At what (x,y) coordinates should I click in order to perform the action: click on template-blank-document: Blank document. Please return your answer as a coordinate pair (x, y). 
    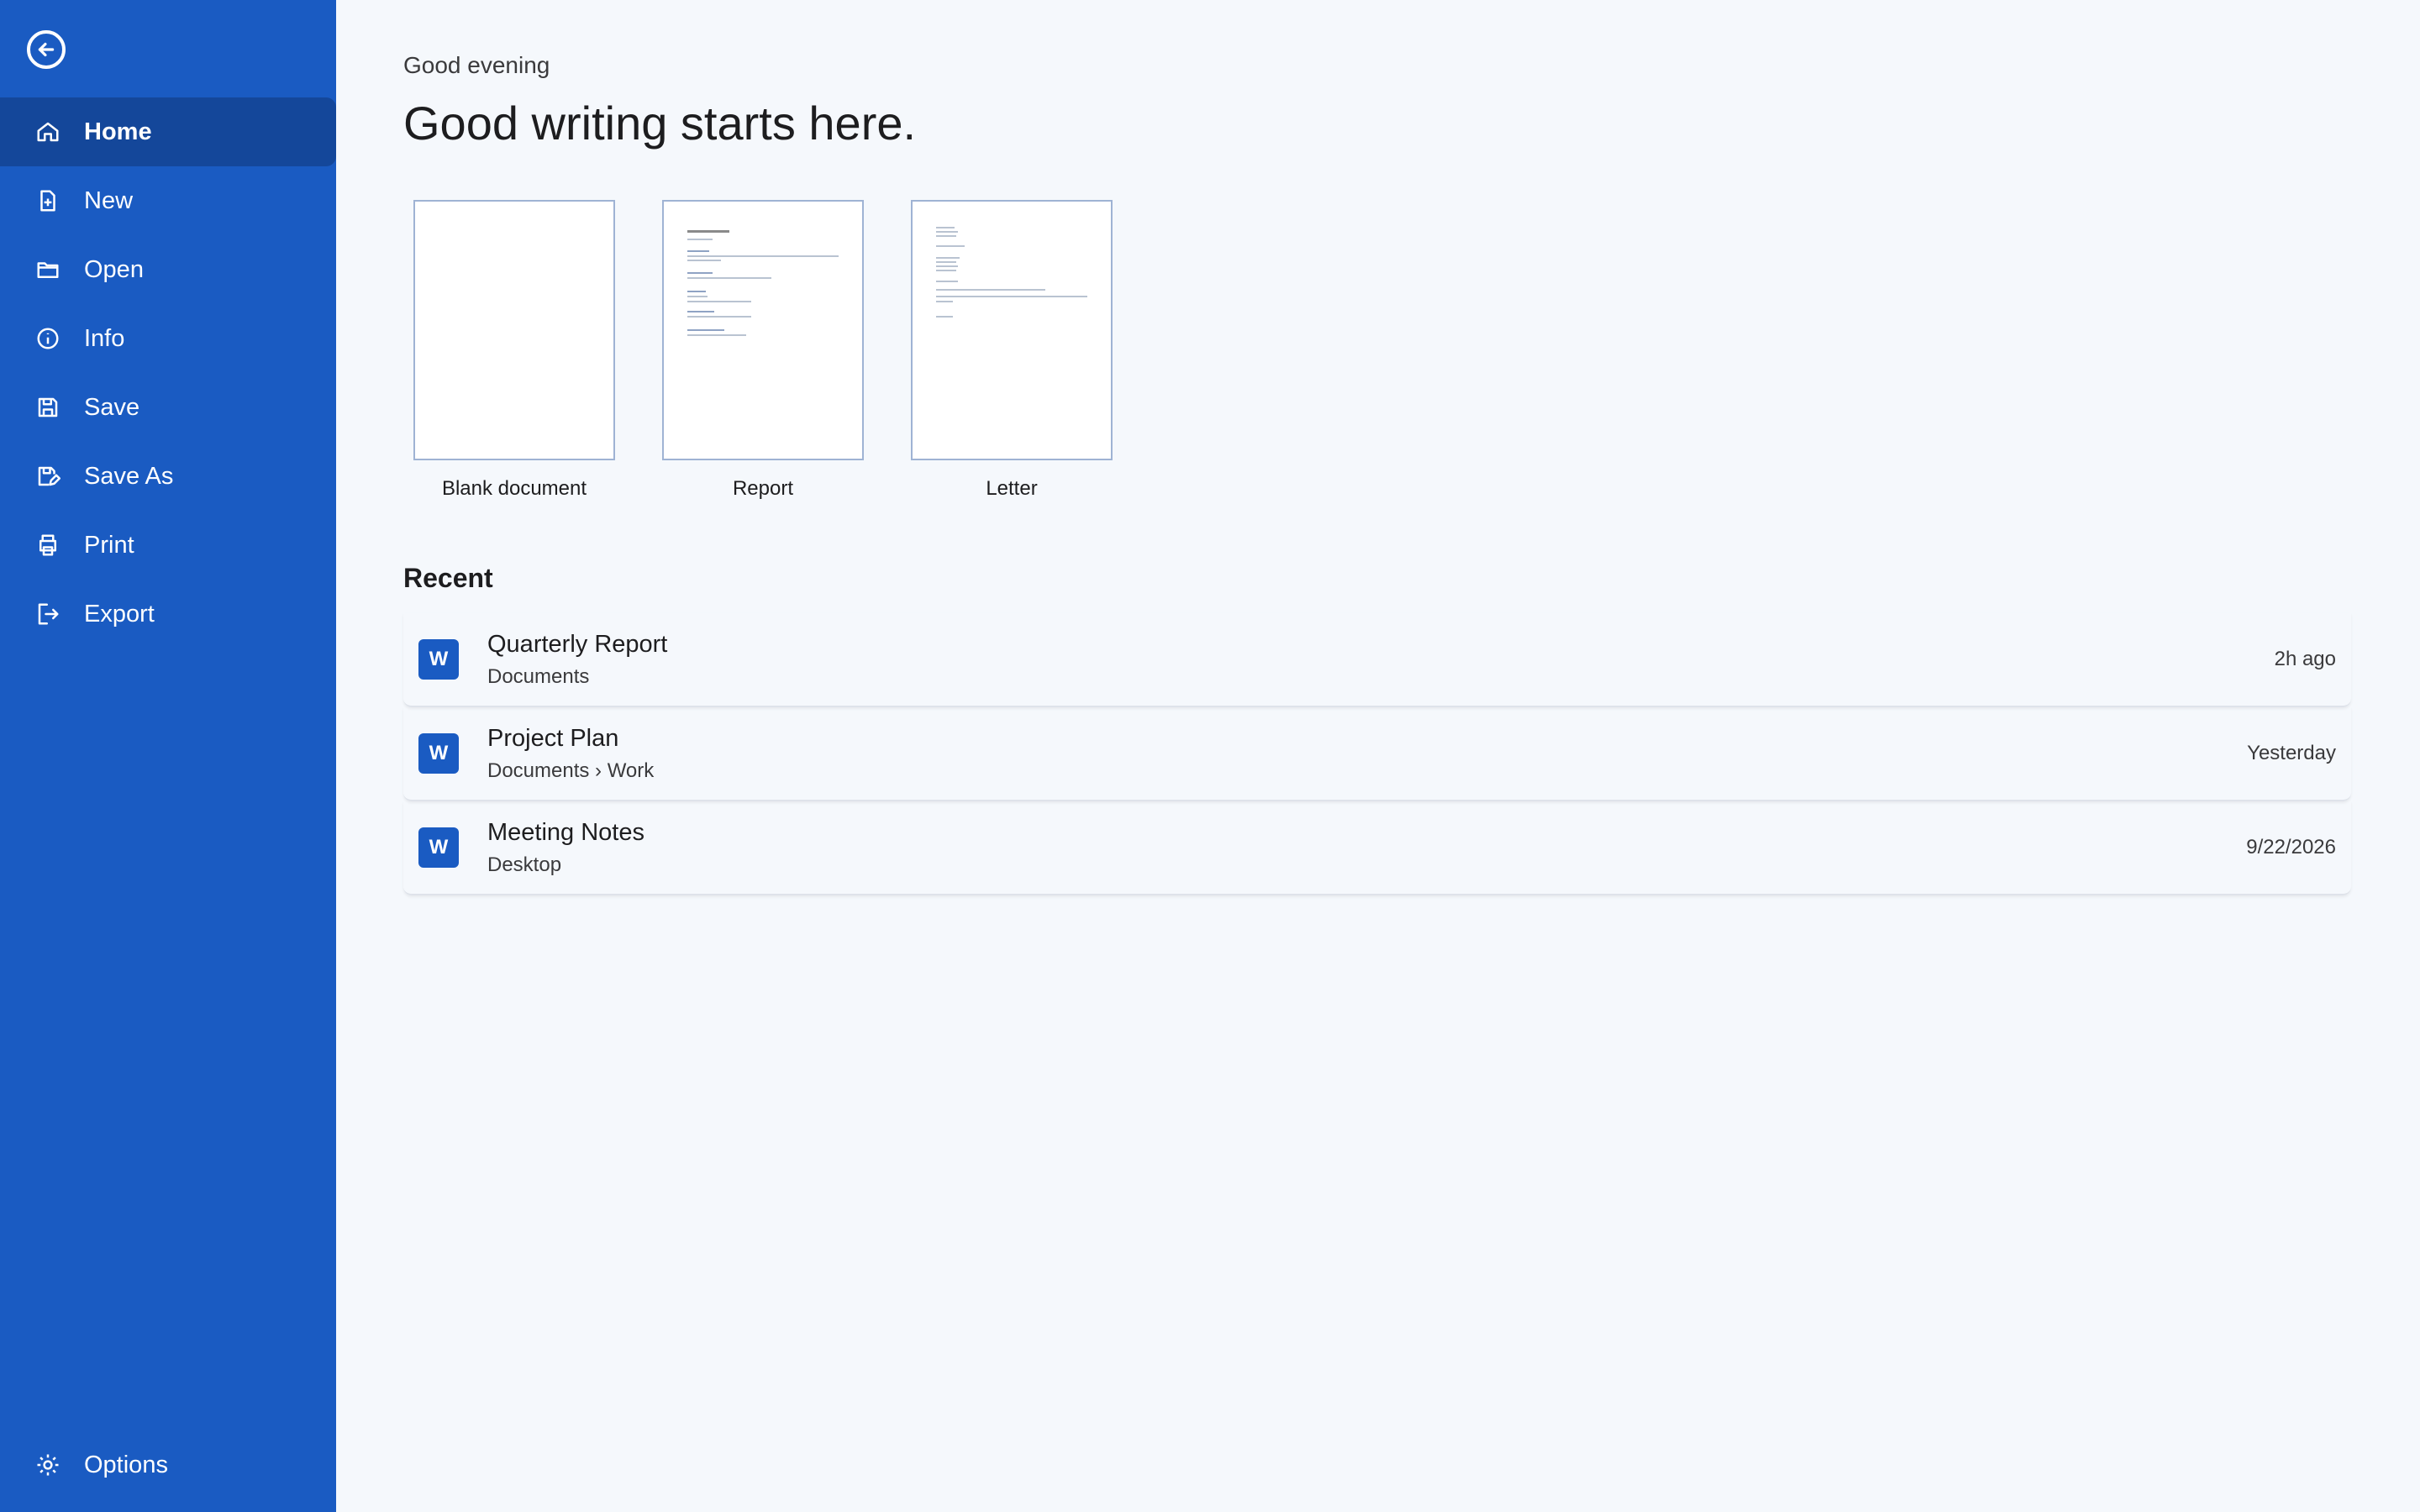
    Looking at the image, I should click on (514, 350).